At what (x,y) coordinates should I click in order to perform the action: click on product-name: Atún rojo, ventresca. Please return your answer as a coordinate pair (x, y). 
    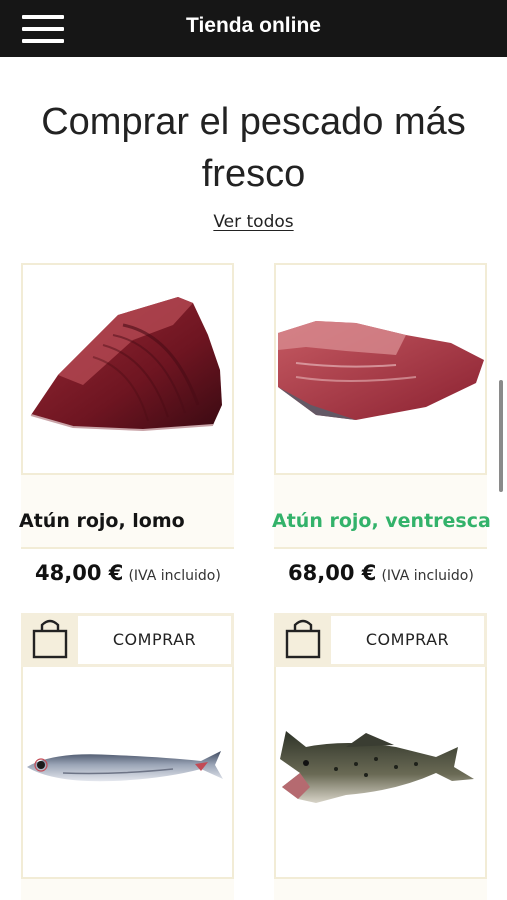
    Looking at the image, I should click on (389, 521).